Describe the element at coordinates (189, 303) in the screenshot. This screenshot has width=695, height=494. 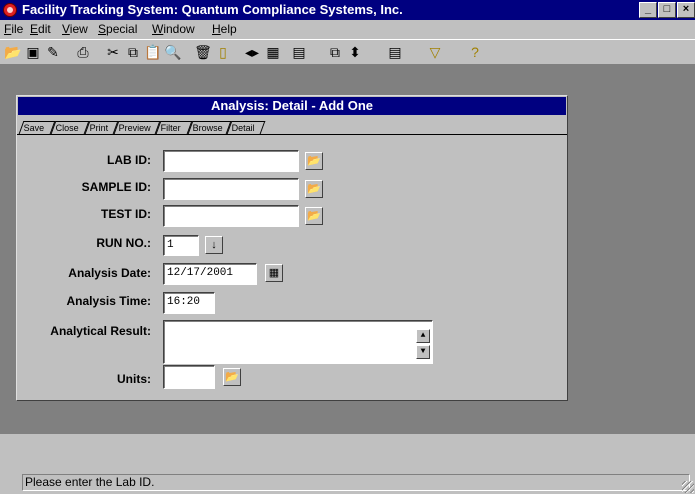
I see `analysis-time-input: 16:20` at that location.